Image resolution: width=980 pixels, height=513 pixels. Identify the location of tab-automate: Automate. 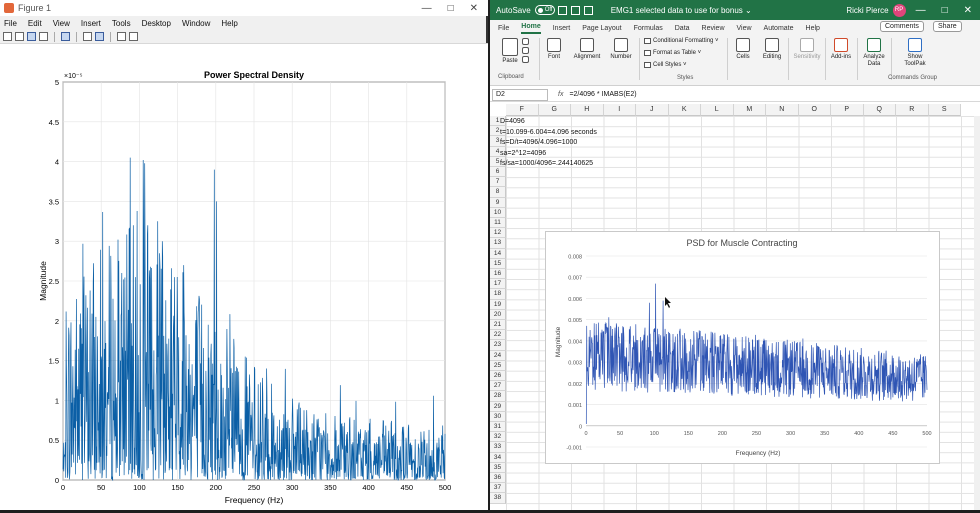
(779, 29).